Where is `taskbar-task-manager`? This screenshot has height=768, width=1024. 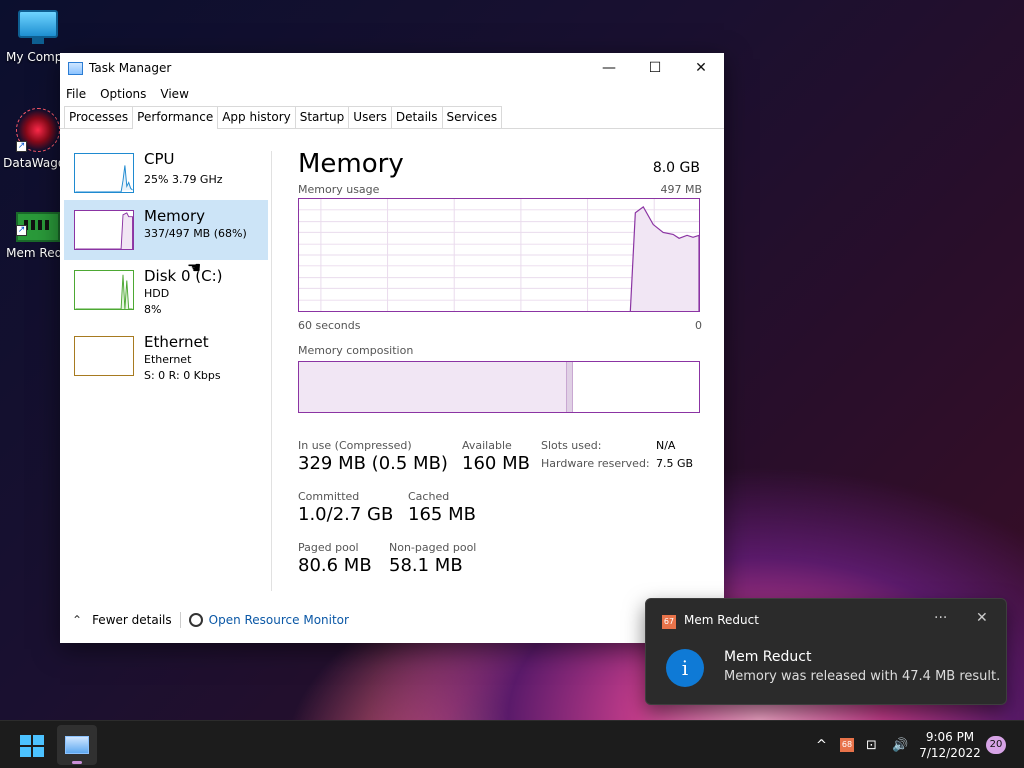 taskbar-task-manager is located at coordinates (77, 745).